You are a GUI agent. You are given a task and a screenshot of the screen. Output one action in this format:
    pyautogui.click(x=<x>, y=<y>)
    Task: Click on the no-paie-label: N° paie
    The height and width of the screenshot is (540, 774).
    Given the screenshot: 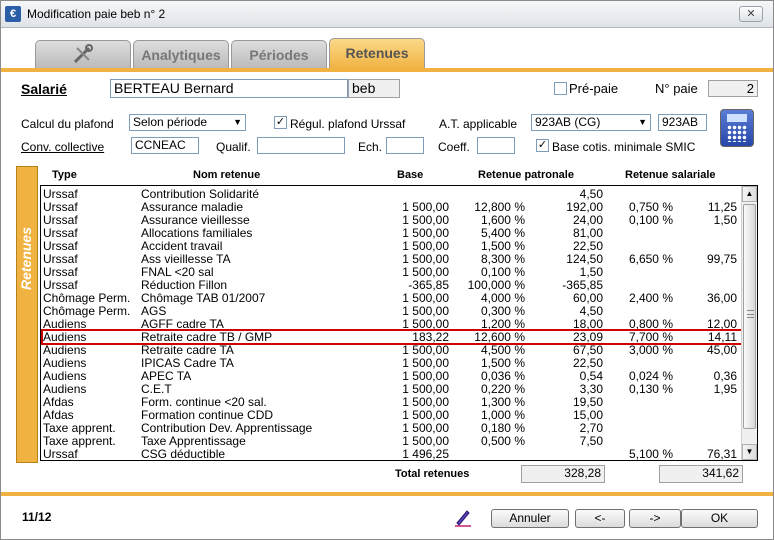 What is the action you would take?
    pyautogui.click(x=676, y=88)
    